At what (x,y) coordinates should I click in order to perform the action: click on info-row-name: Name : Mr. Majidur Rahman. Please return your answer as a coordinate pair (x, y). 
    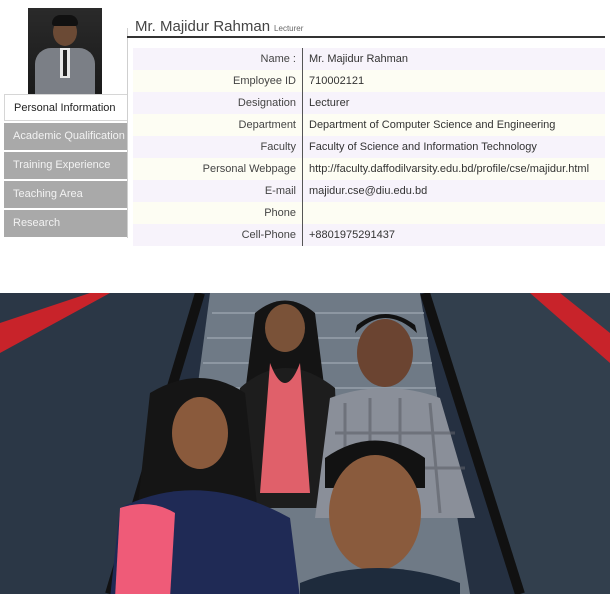
    Looking at the image, I should click on (369, 59).